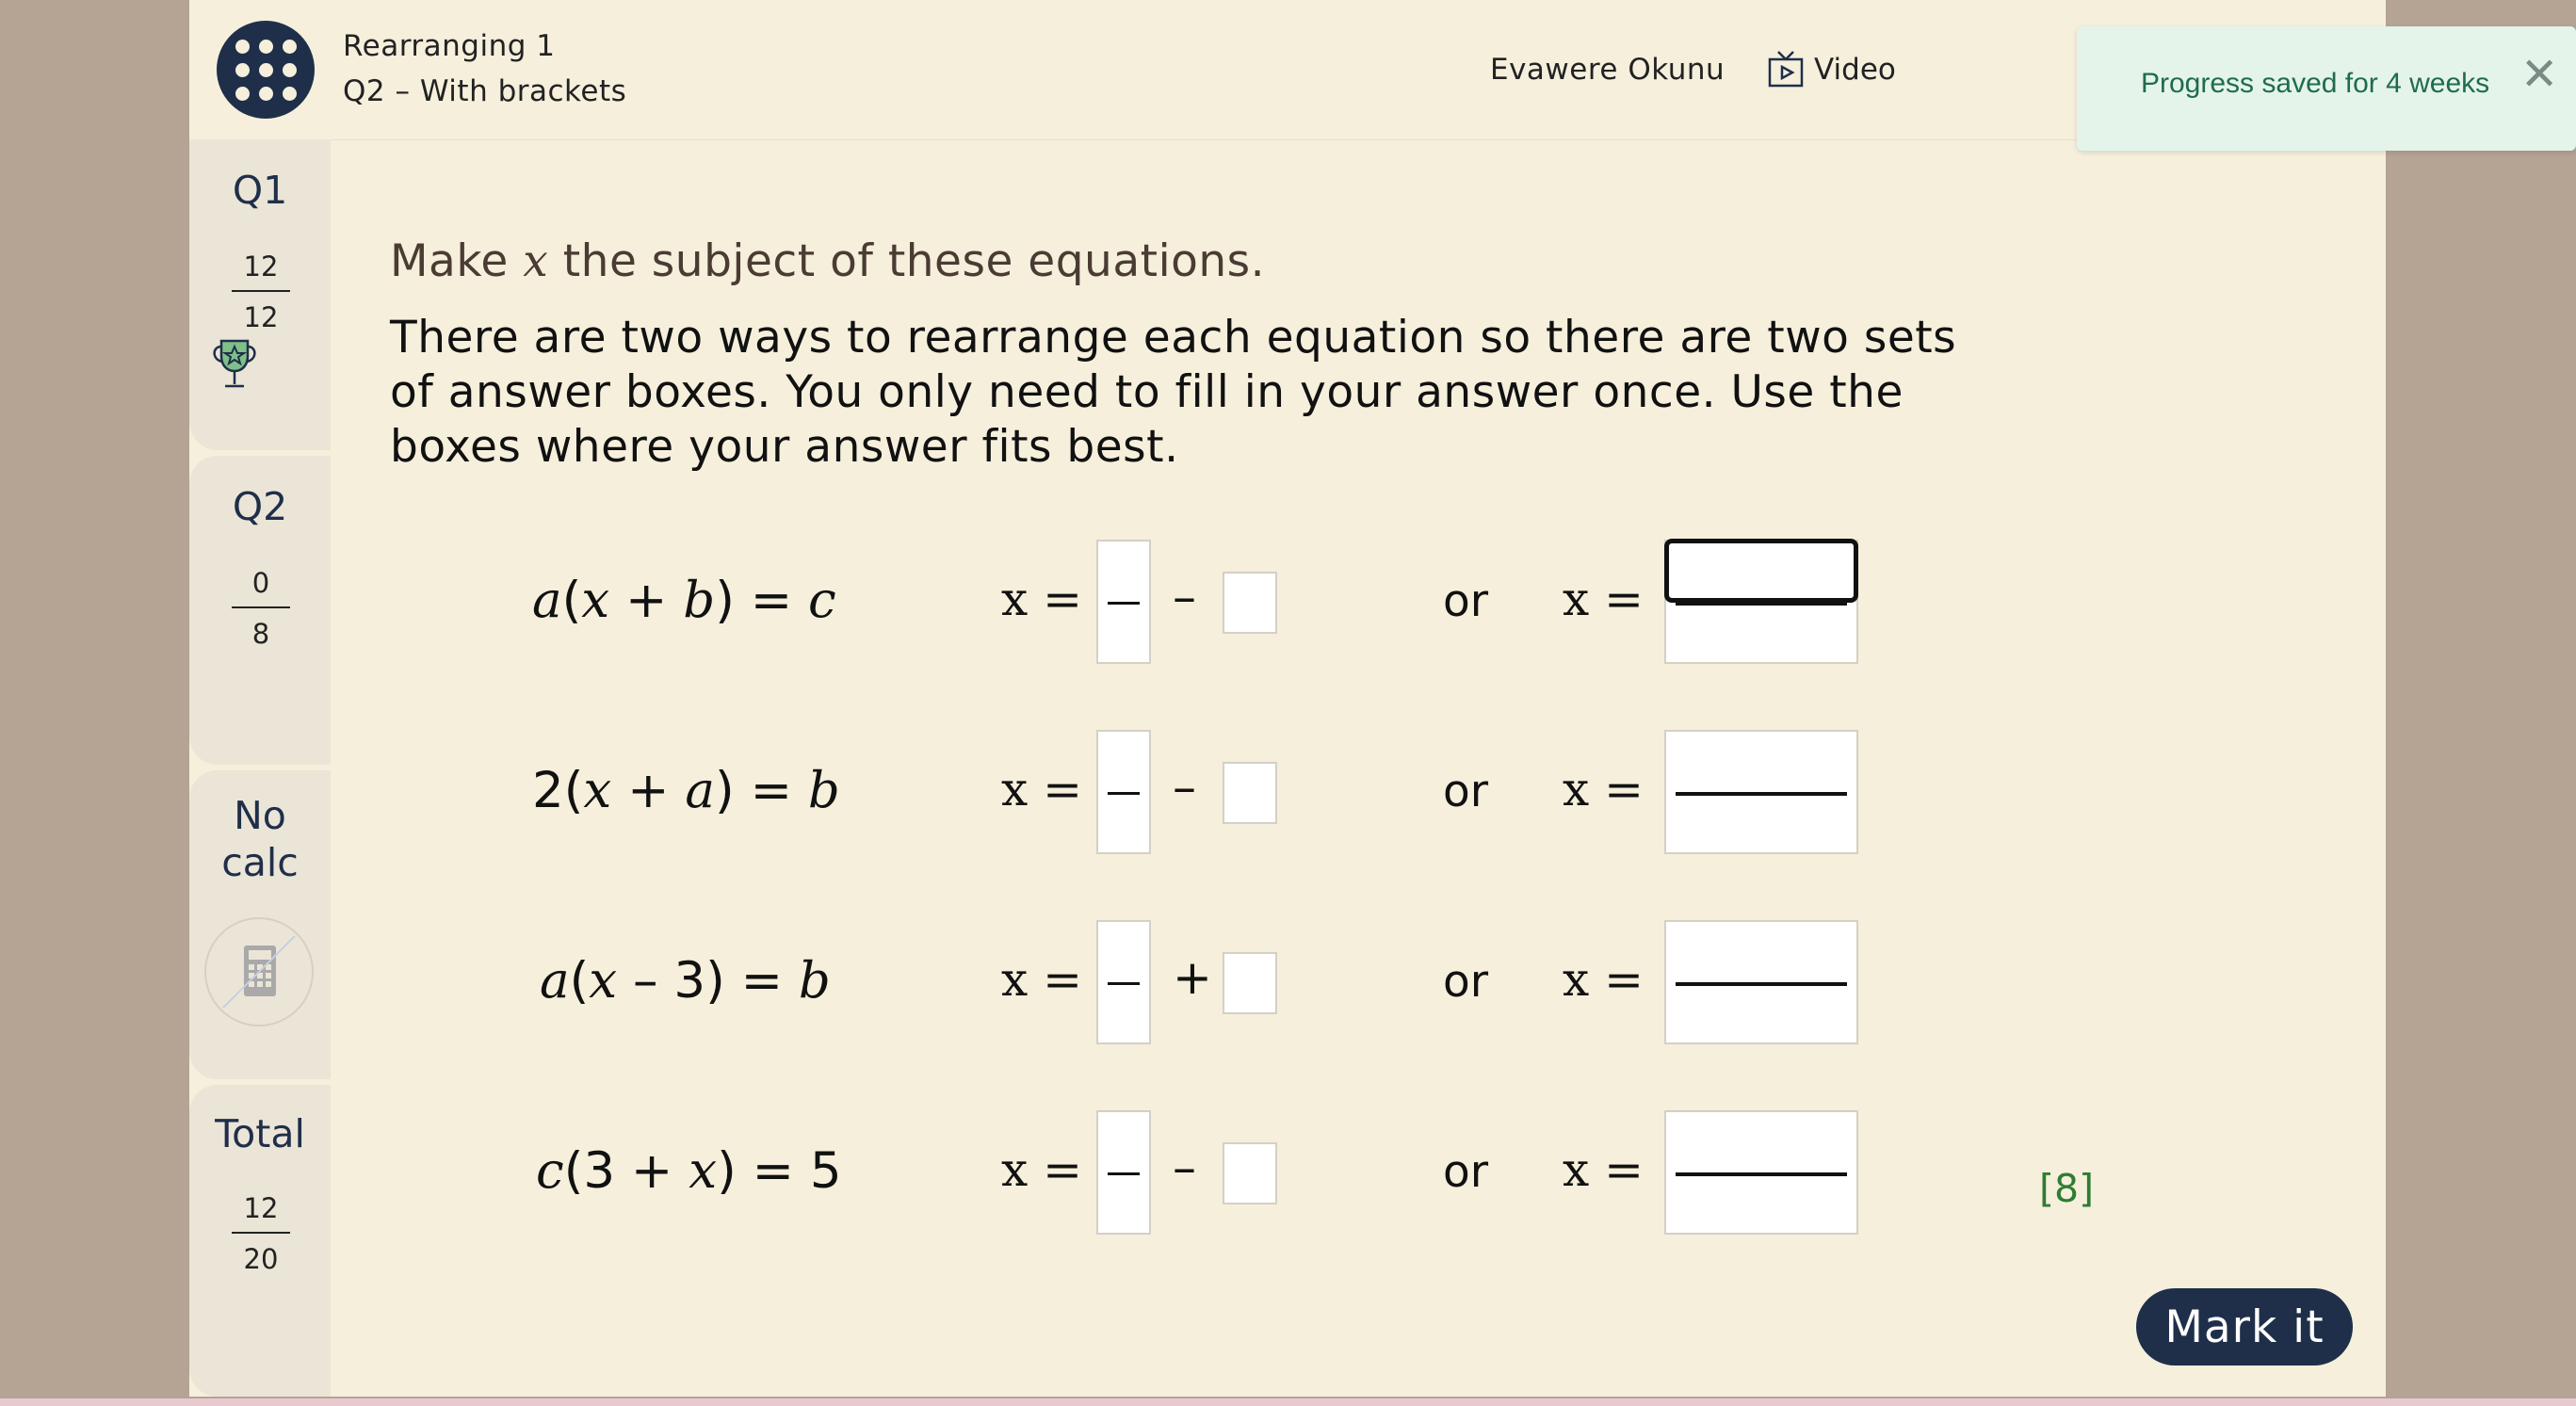 This screenshot has height=1406, width=2576. What do you see at coordinates (2244, 1327) in the screenshot?
I see `mark-it-button: Mark it` at bounding box center [2244, 1327].